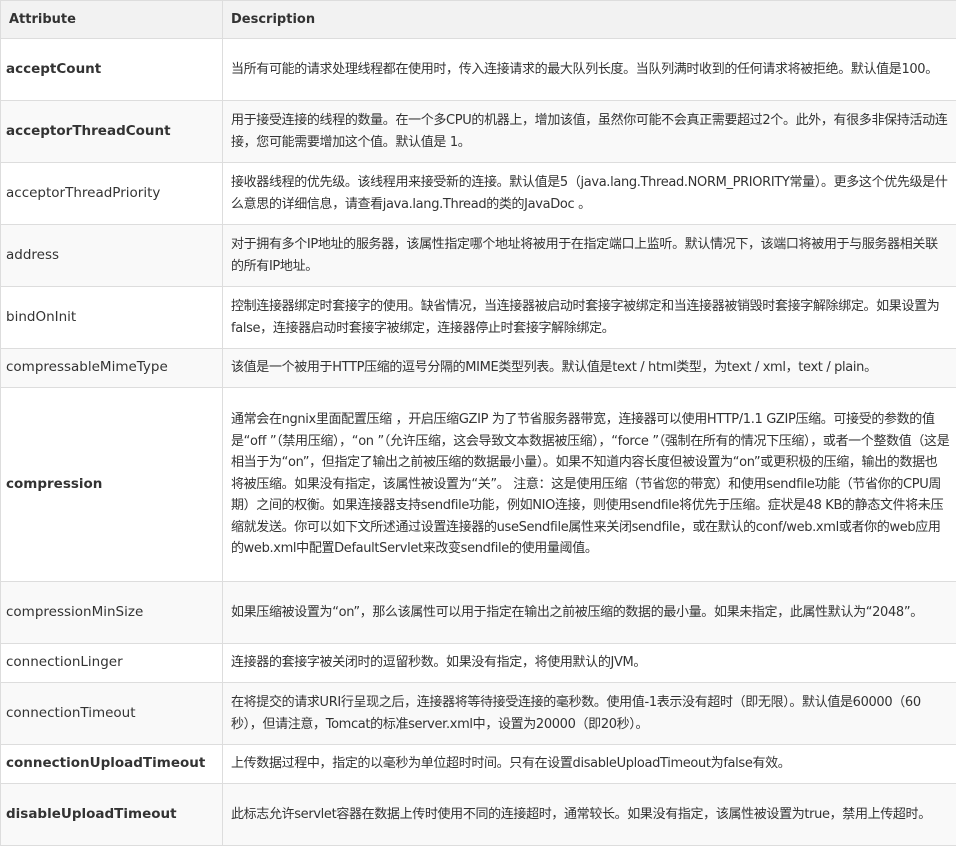  What do you see at coordinates (112, 132) in the screenshot?
I see `attribute-cell: acceptorThreadCount` at bounding box center [112, 132].